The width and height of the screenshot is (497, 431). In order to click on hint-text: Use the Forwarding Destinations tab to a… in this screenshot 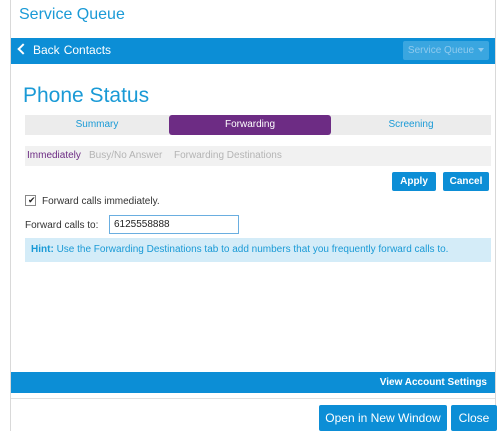, I will do `click(252, 249)`.